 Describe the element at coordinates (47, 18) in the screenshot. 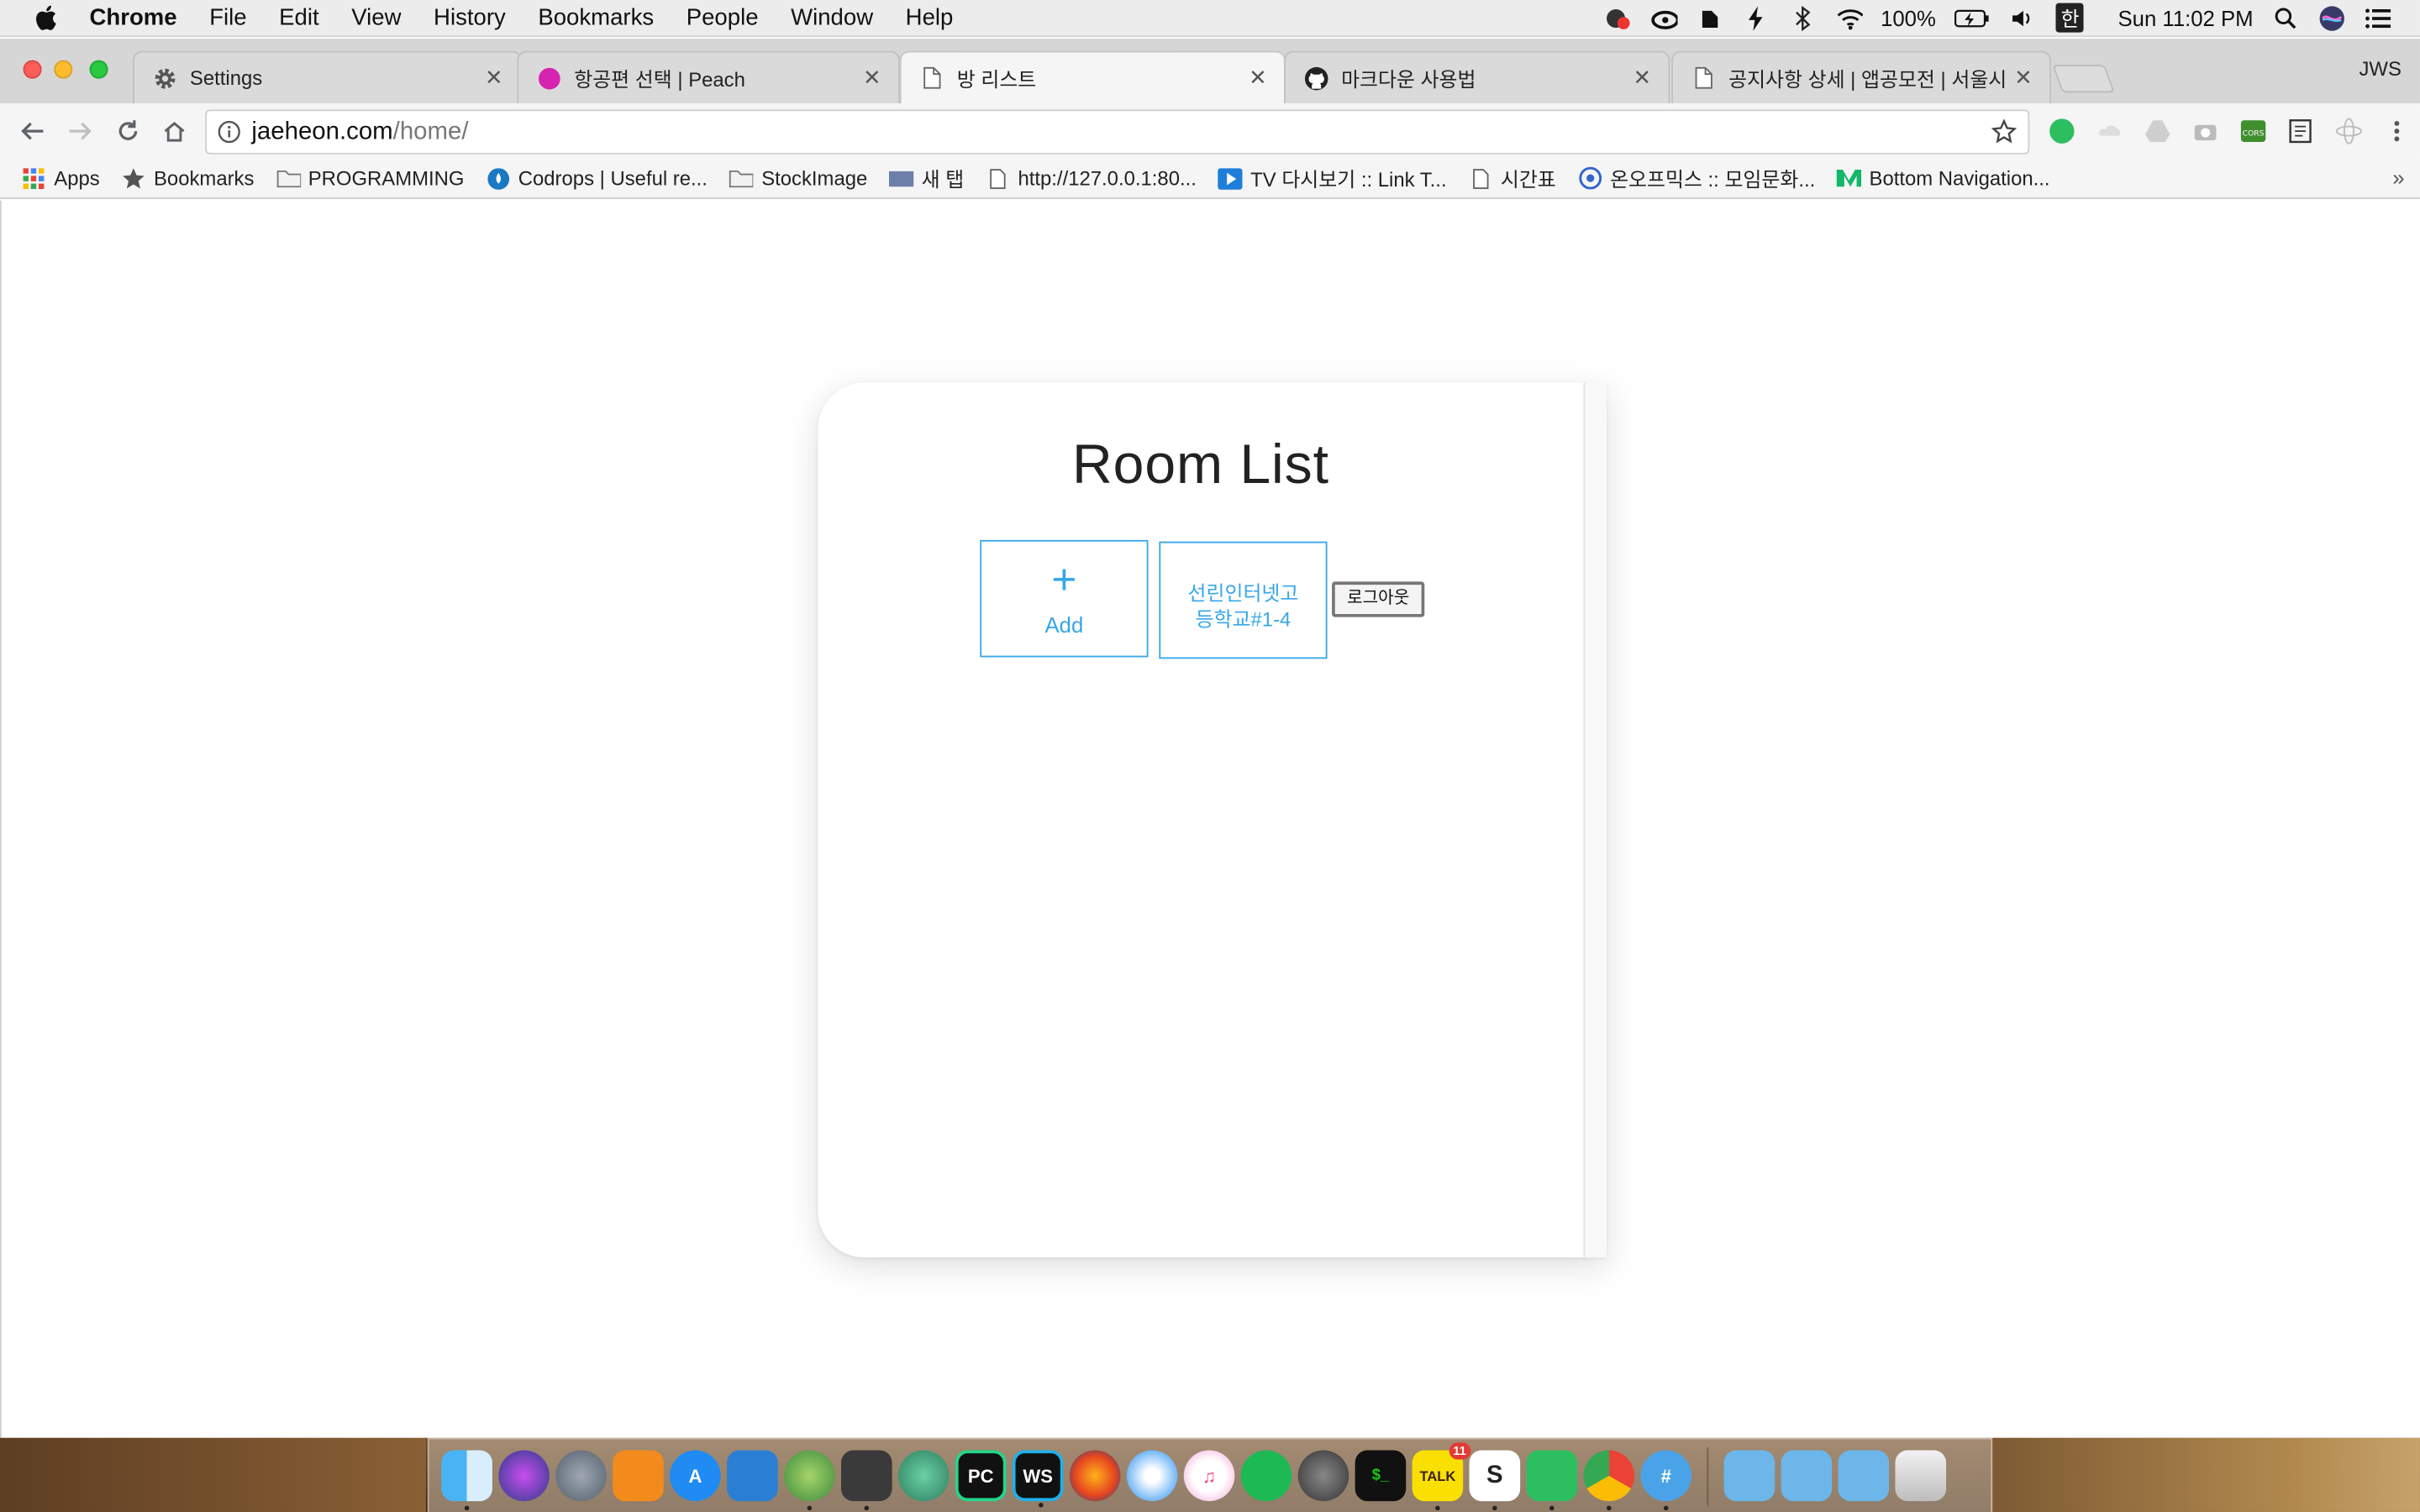

I see `apple-logo-icon` at that location.